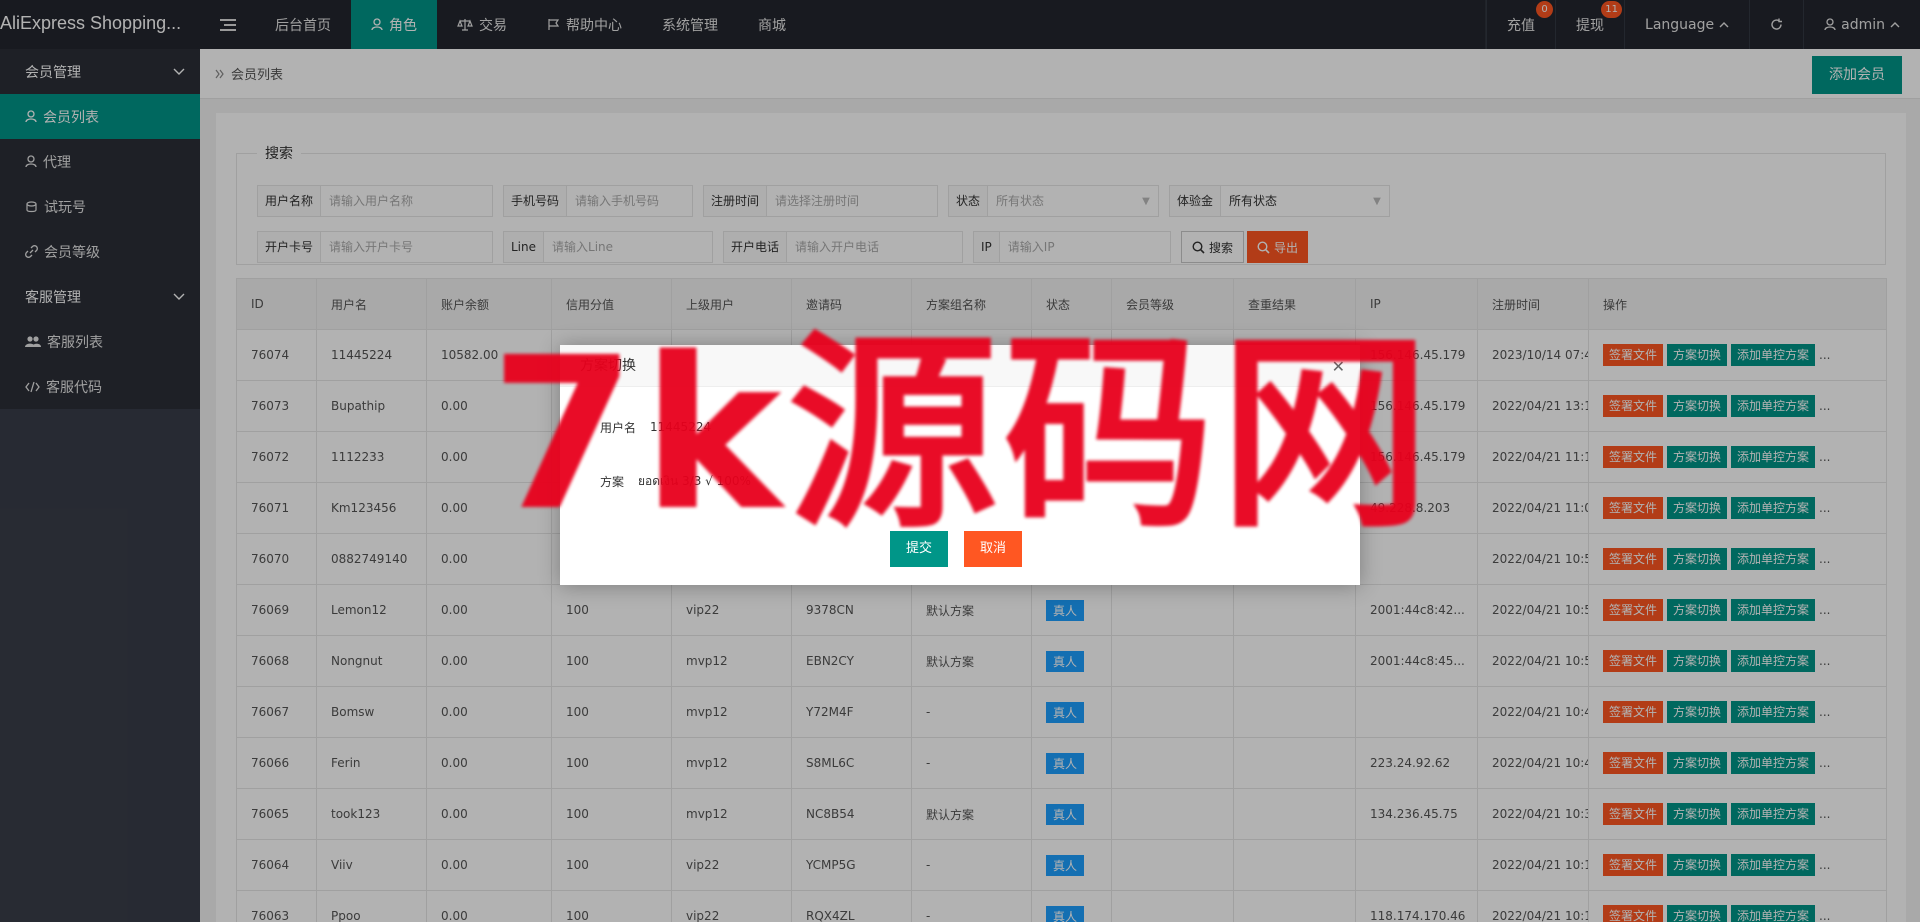 The image size is (1920, 922). Describe the element at coordinates (960, 366) in the screenshot. I see `dialog-title: 方案切换` at that location.